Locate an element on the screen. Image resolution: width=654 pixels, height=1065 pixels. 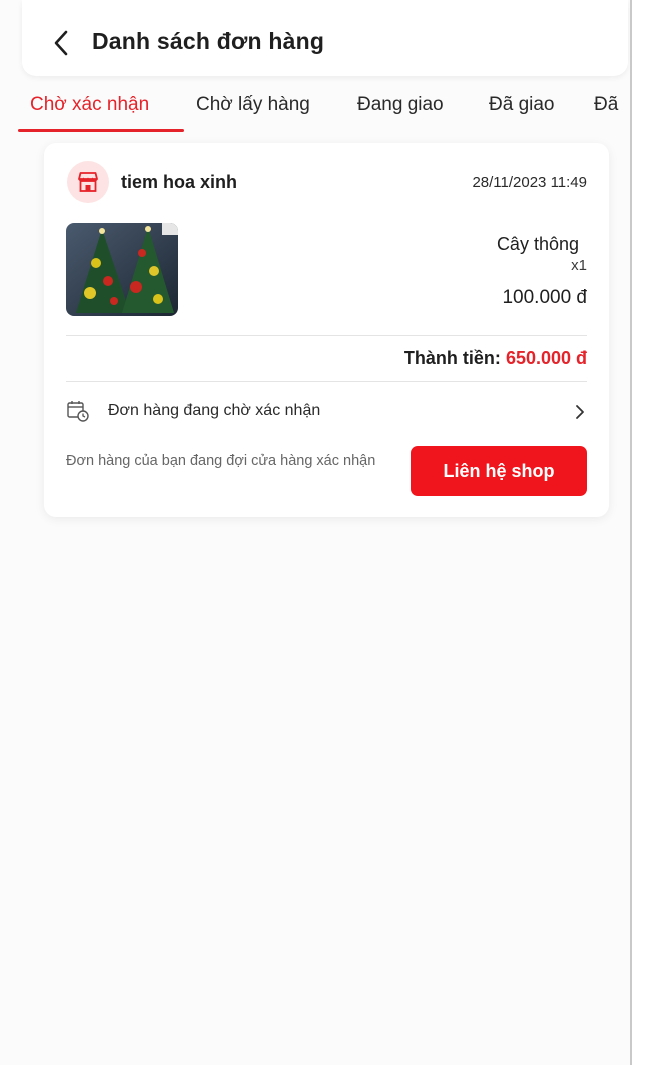
shop-name: tiem hoa xinh is located at coordinates (179, 182).